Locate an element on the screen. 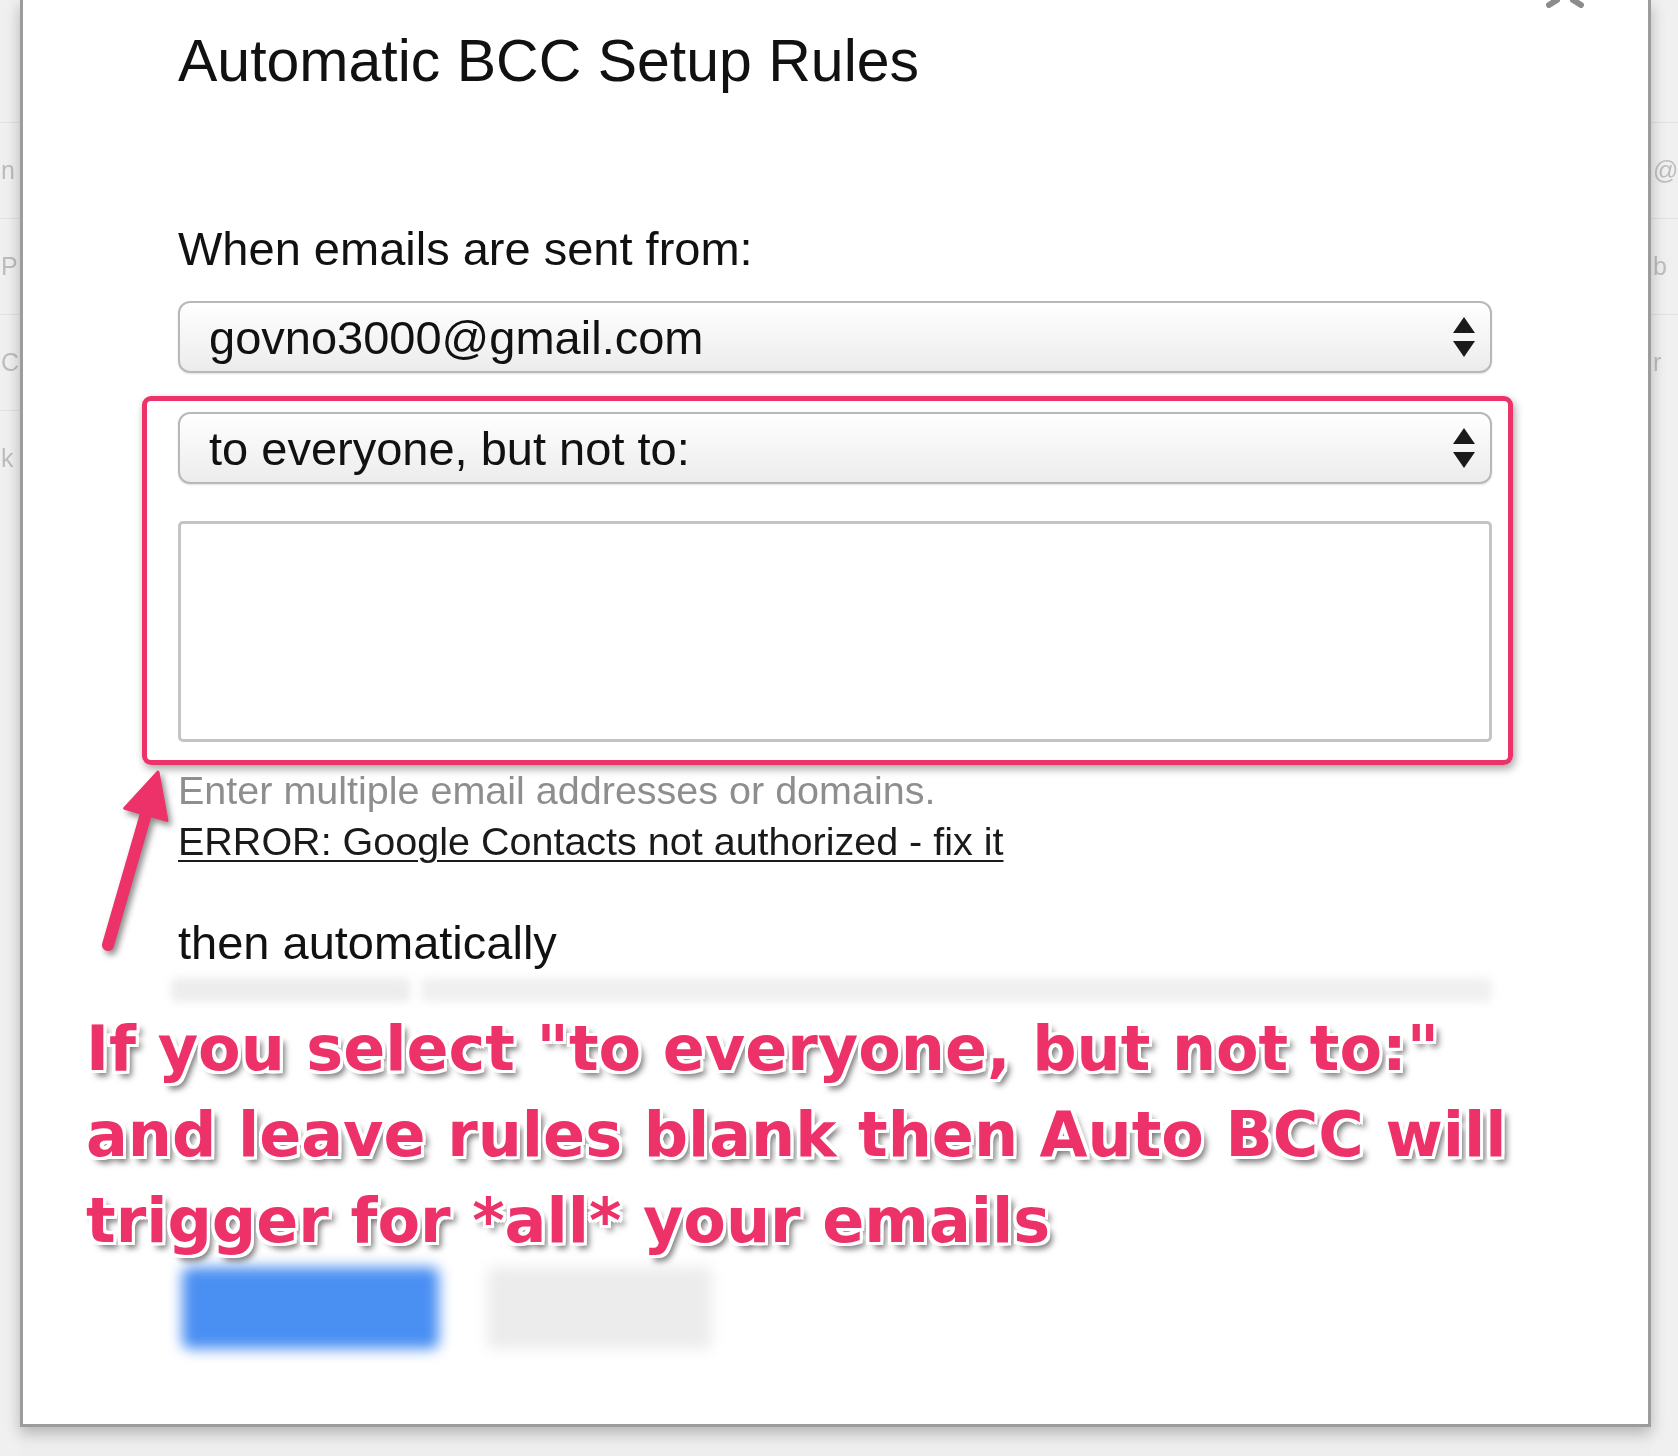  recipient-select: to everyone, but not to: is located at coordinates (835, 448).